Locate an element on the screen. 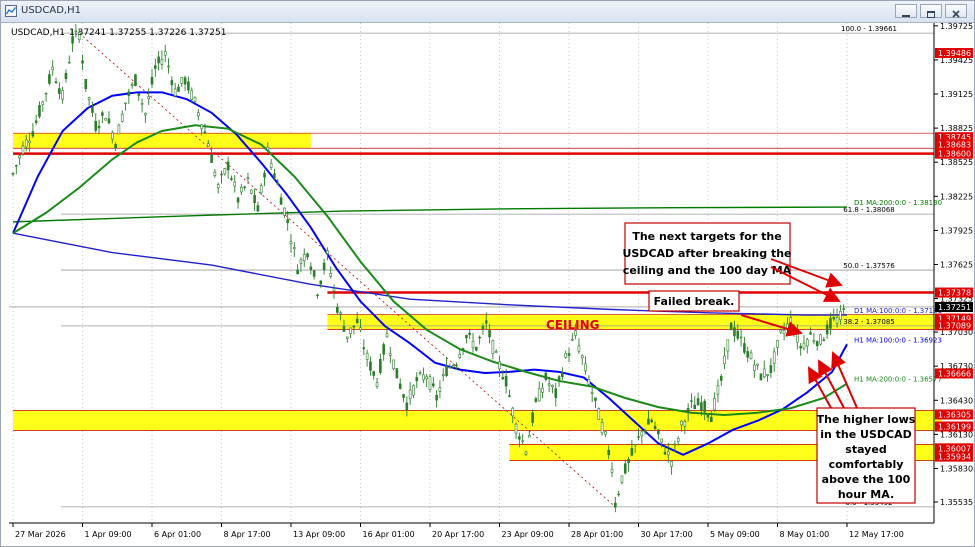 The image size is (975, 547). x-tick-label: 13 Apr 09:00 is located at coordinates (319, 534).